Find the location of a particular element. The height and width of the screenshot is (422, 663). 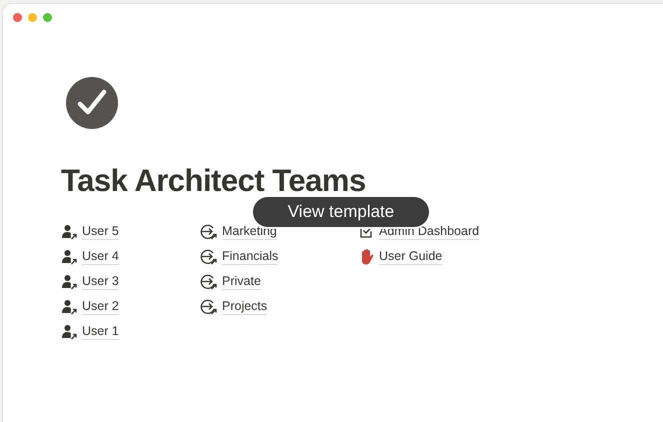

page-link: Private is located at coordinates (241, 281).